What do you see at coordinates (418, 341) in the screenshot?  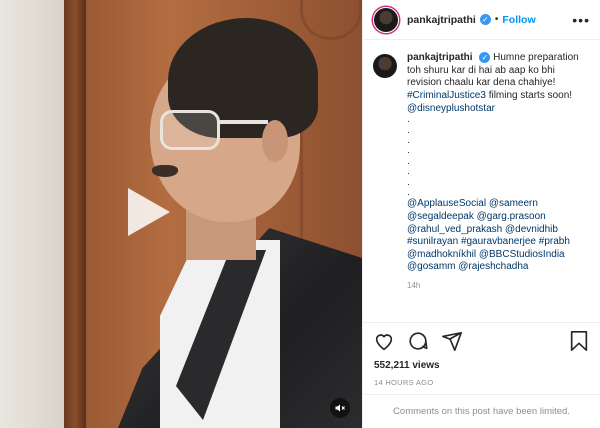 I see `comment-icon` at bounding box center [418, 341].